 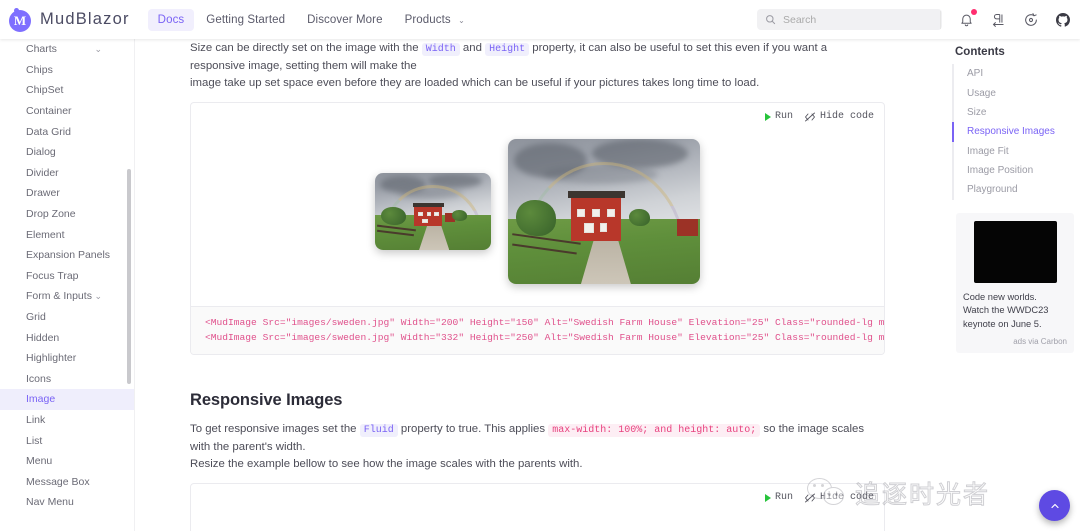 I want to click on nav-item-discover-more: Discover More, so click(x=344, y=20).